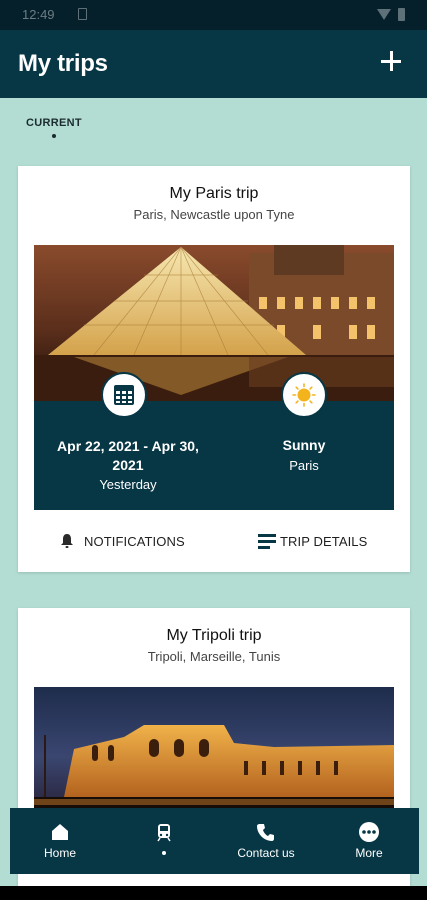 The image size is (427, 900). I want to click on bell-icon, so click(67, 541).